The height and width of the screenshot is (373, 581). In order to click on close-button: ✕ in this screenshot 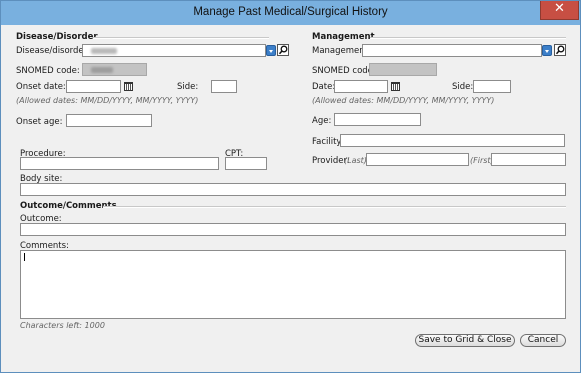, I will do `click(559, 10)`.